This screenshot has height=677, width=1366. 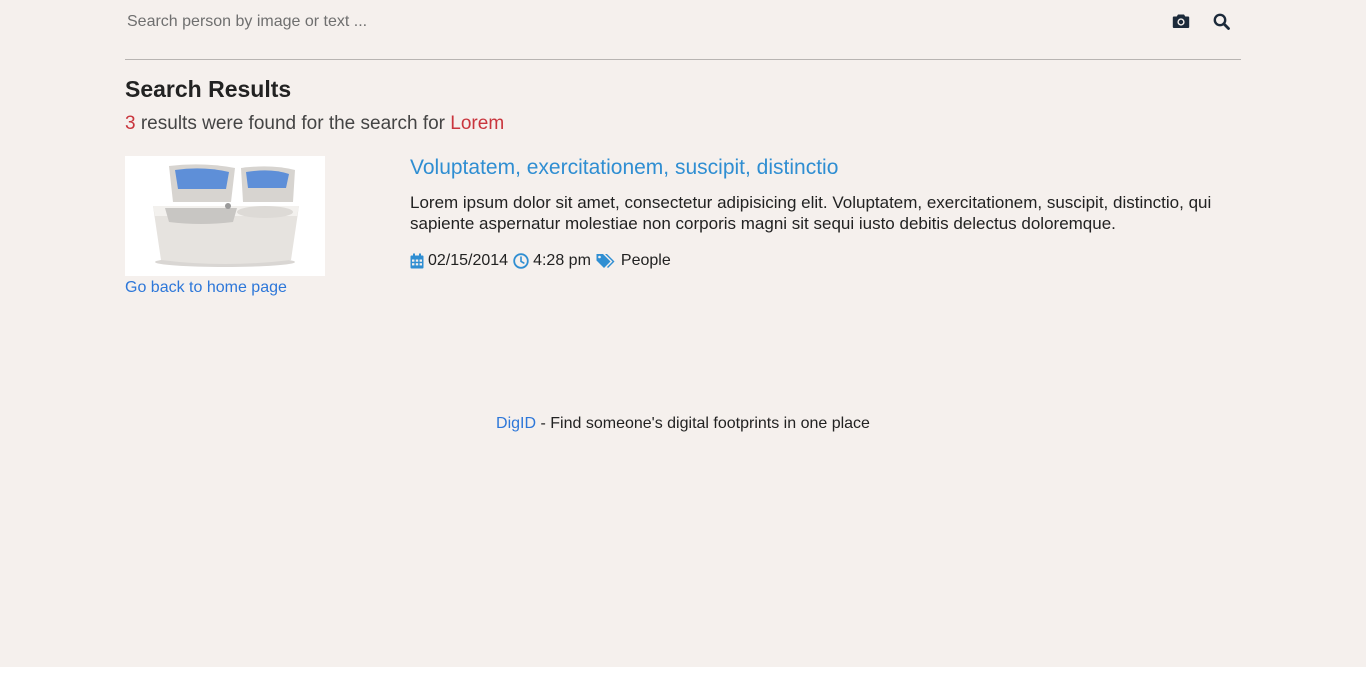 I want to click on calendar-icon, so click(x=417, y=261).